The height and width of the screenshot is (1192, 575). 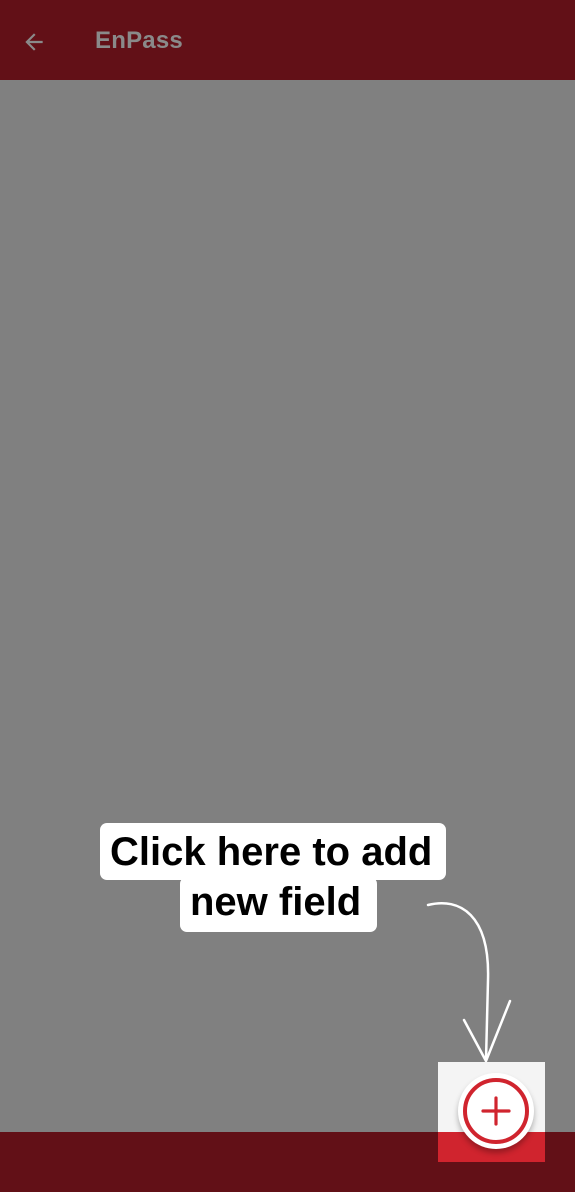 I want to click on arrow-left-icon, so click(x=34, y=42).